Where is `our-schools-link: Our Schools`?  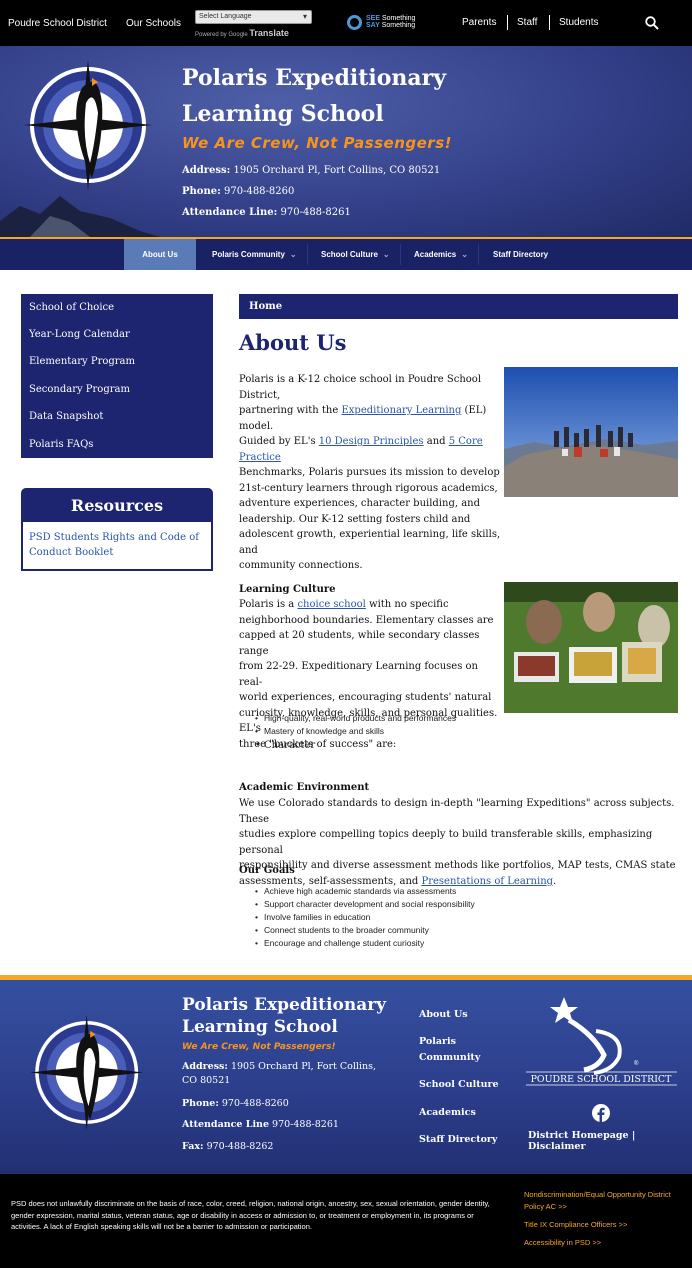 our-schools-link: Our Schools is located at coordinates (153, 23).